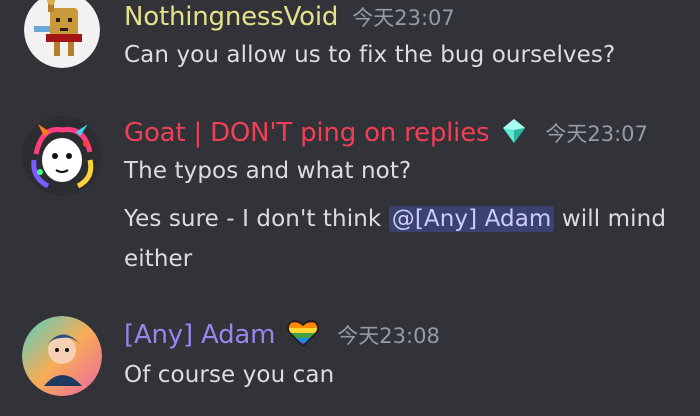 The image size is (700, 416). Describe the element at coordinates (231, 17) in the screenshot. I see `username: NothingnessVoid` at that location.